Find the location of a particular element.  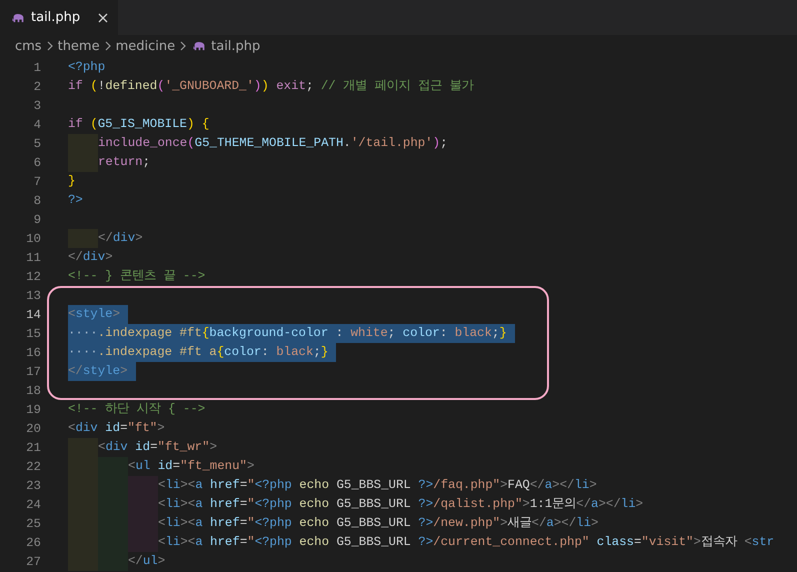

code-line: <ul id="ft_menu"> is located at coordinates (191, 466).